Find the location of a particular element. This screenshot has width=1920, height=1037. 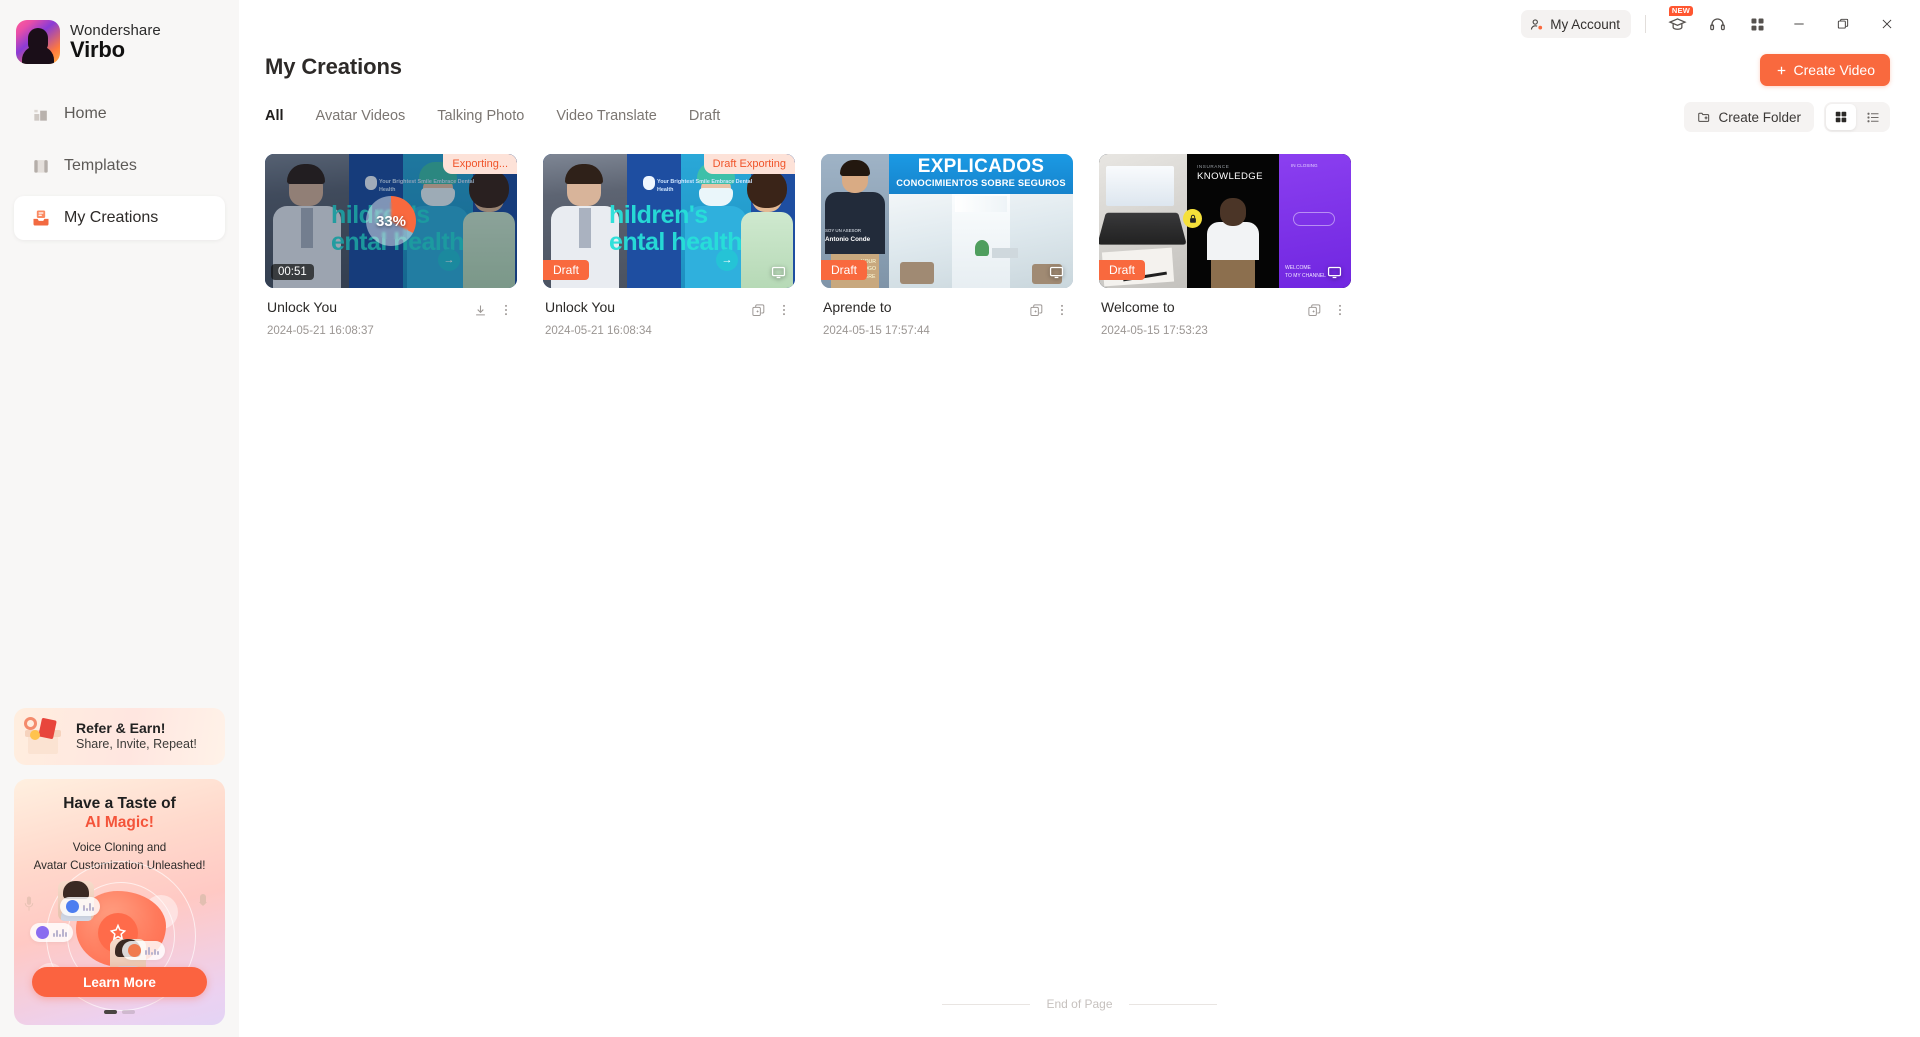

export-progress: 33% is located at coordinates (391, 221).